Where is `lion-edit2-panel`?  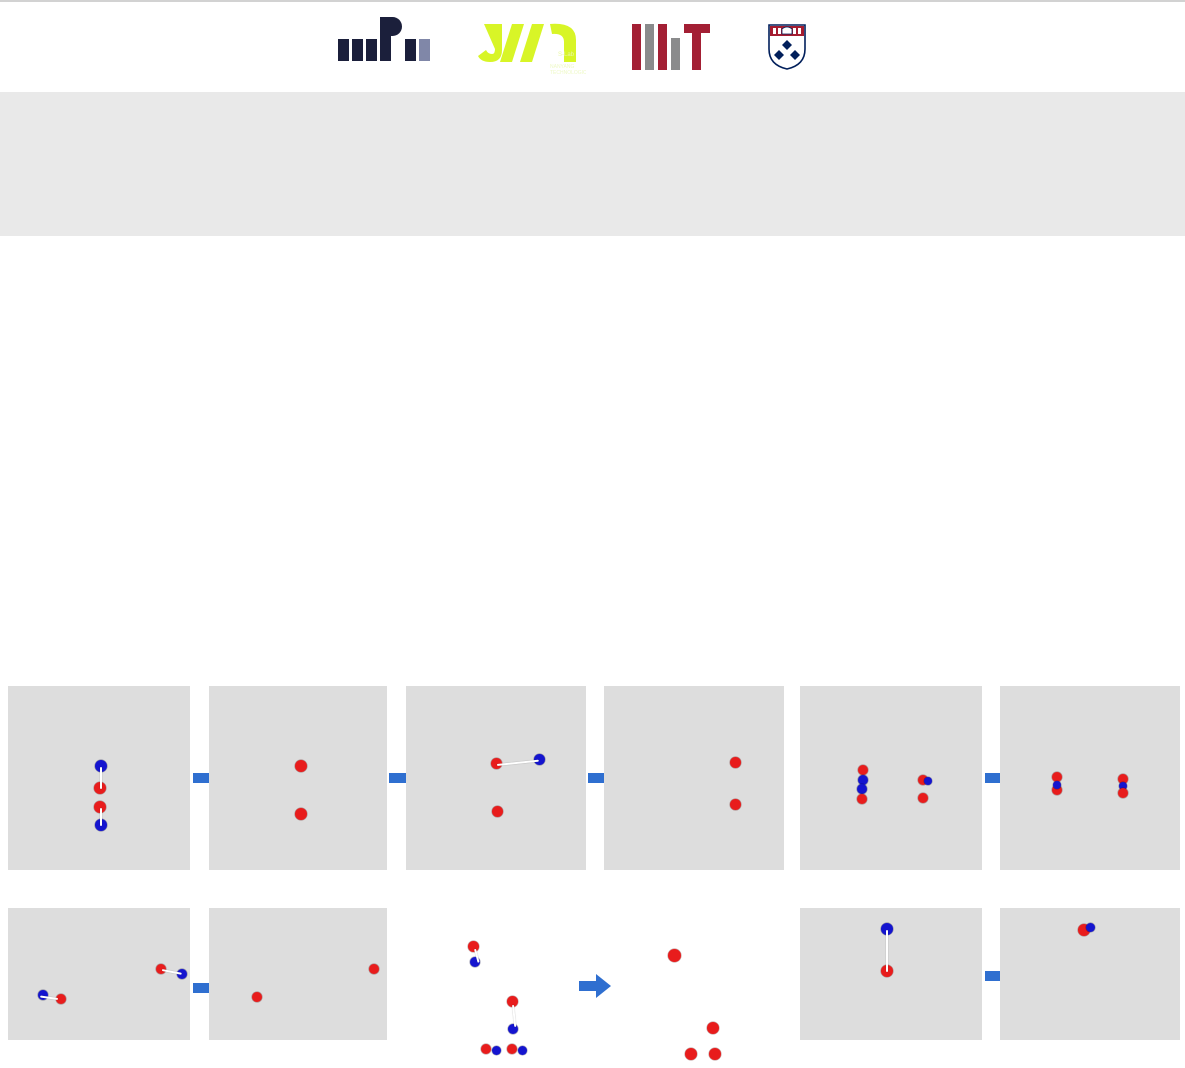
lion-edit2-panel is located at coordinates (496, 778).